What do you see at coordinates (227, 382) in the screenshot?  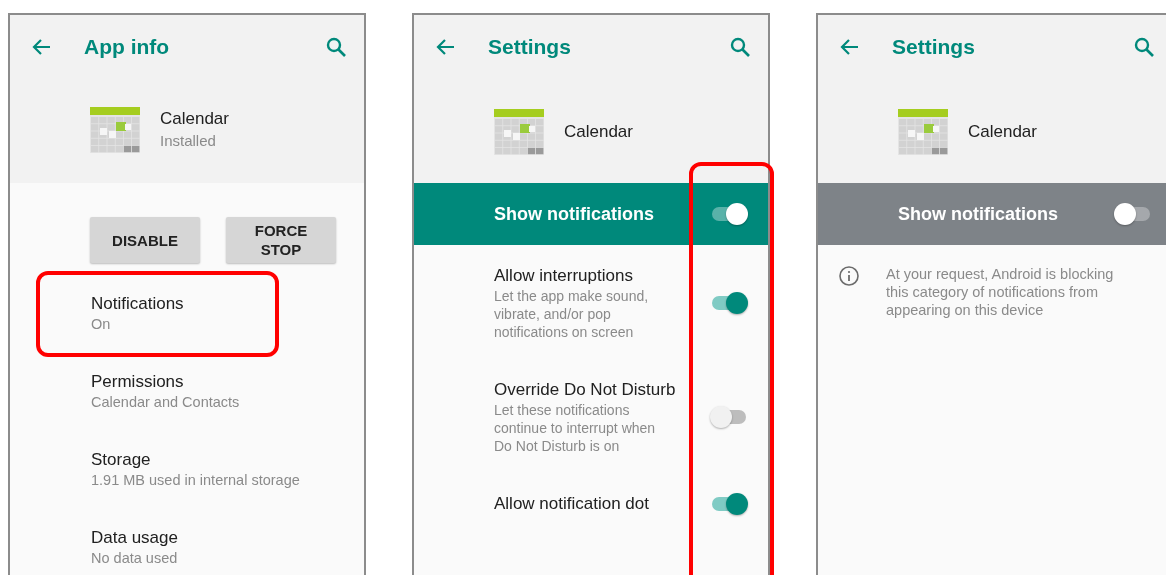 I see `setting-title: Permissions` at bounding box center [227, 382].